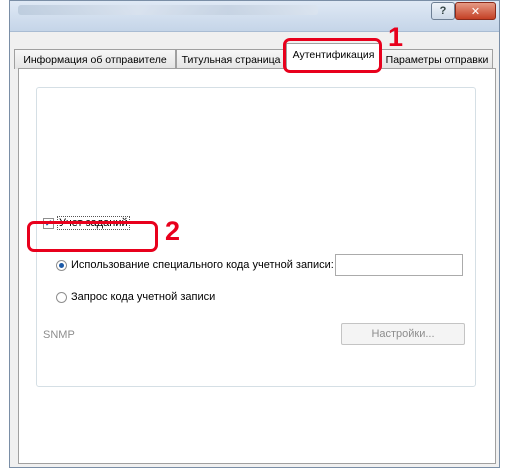 The height and width of the screenshot is (470, 508). What do you see at coordinates (93, 223) in the screenshot?
I see `job-accounting-label: Учет заданий` at bounding box center [93, 223].